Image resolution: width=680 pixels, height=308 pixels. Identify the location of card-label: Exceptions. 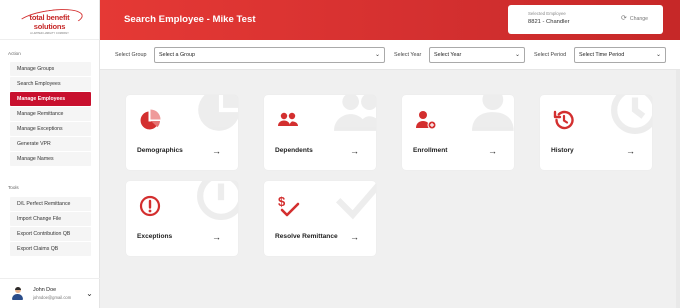
(155, 236).